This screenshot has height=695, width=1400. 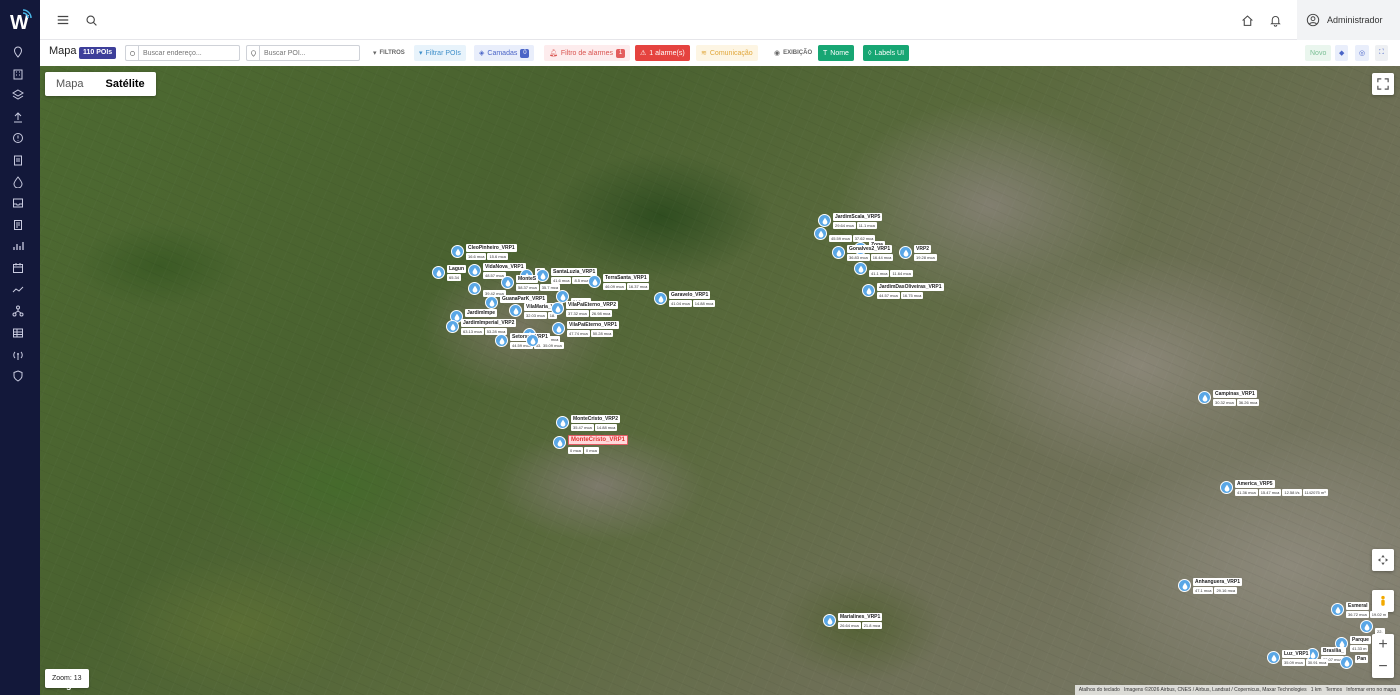 I want to click on alarm-filter-button: 🔔︎ Filtro de alarmes 1, so click(x=587, y=53).